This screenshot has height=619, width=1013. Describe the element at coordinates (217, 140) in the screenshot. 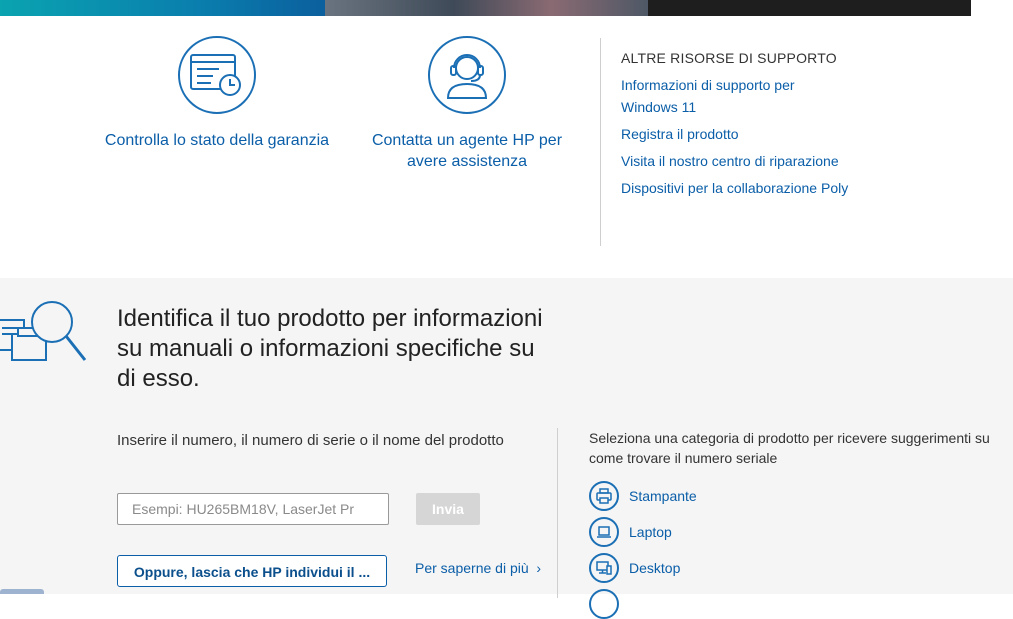

I see `warranty-label: Controlla lo stato della garanzia` at that location.